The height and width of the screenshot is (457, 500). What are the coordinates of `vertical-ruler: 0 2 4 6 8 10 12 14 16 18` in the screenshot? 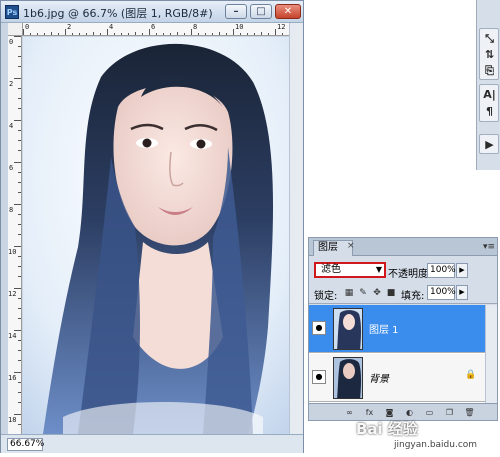 It's located at (15, 235).